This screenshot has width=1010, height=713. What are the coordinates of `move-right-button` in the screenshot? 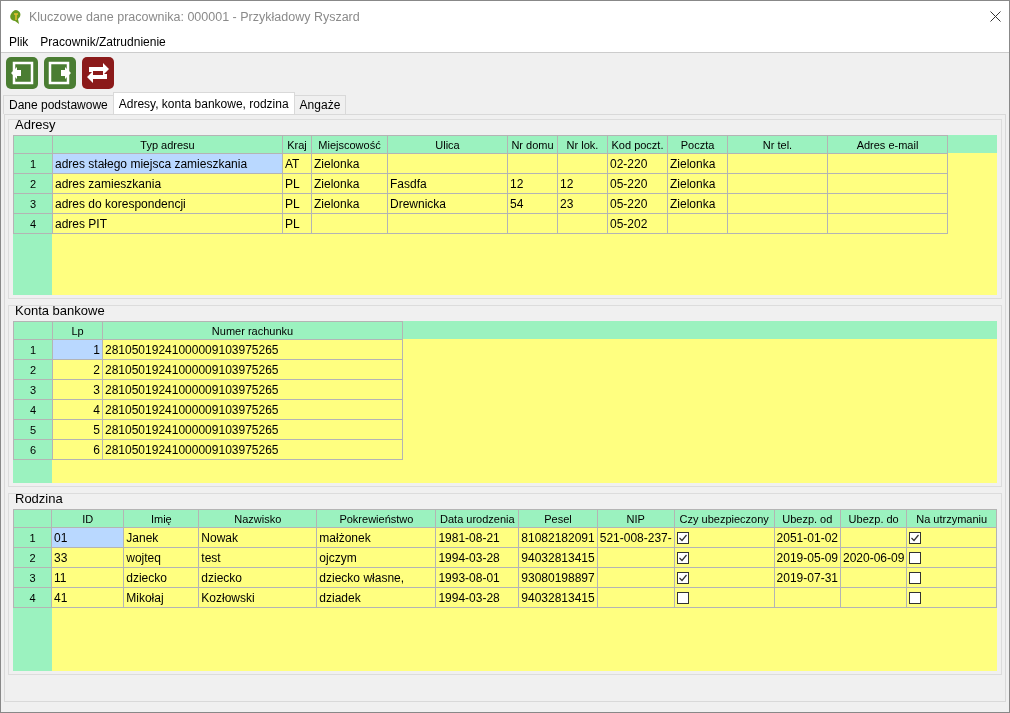 It's located at (60, 73).